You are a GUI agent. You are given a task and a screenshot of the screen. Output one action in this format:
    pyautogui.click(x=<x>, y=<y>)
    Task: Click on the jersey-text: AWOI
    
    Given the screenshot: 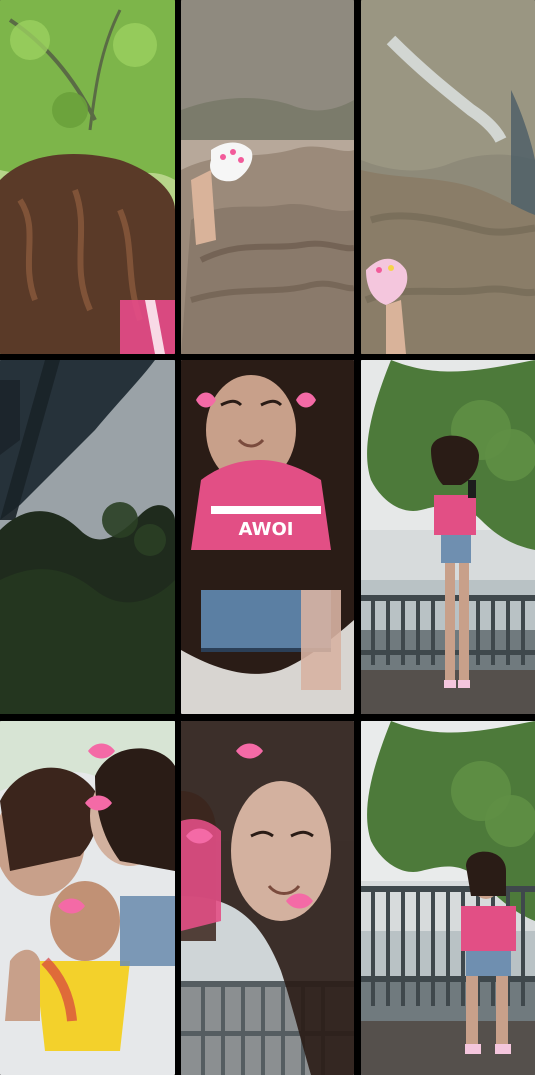 What is the action you would take?
    pyautogui.click(x=266, y=529)
    